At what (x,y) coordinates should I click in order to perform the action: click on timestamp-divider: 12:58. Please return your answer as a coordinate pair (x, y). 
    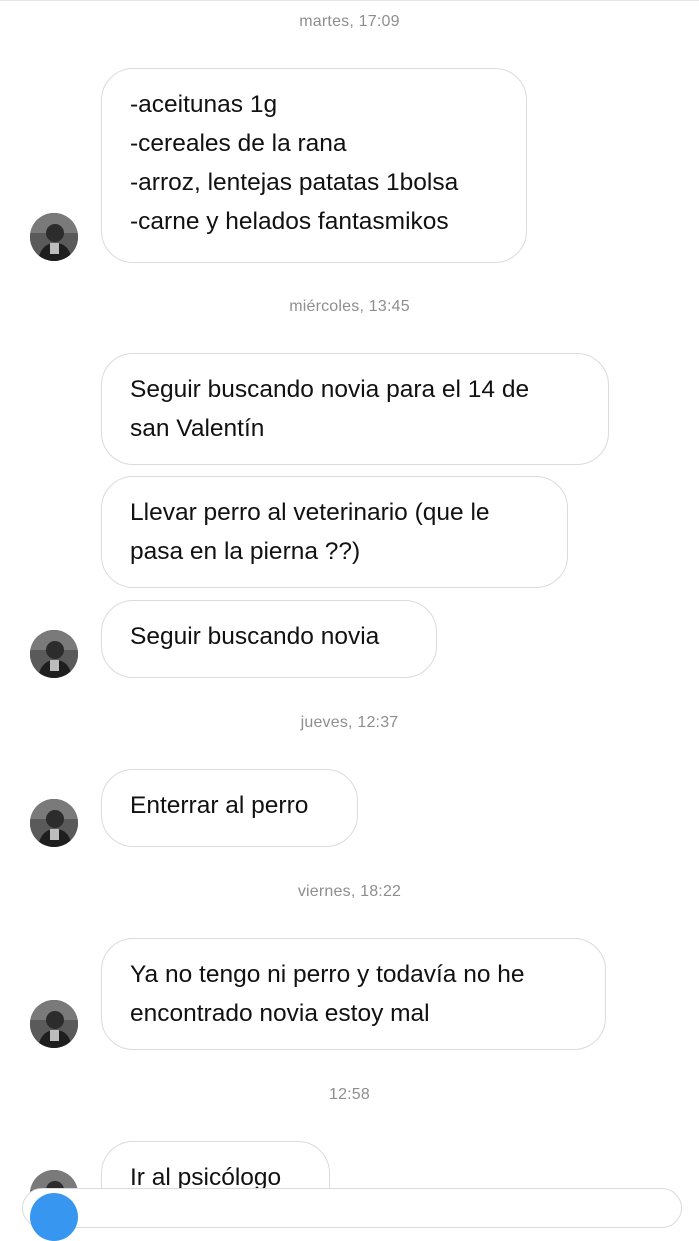
    Looking at the image, I should click on (349, 1094).